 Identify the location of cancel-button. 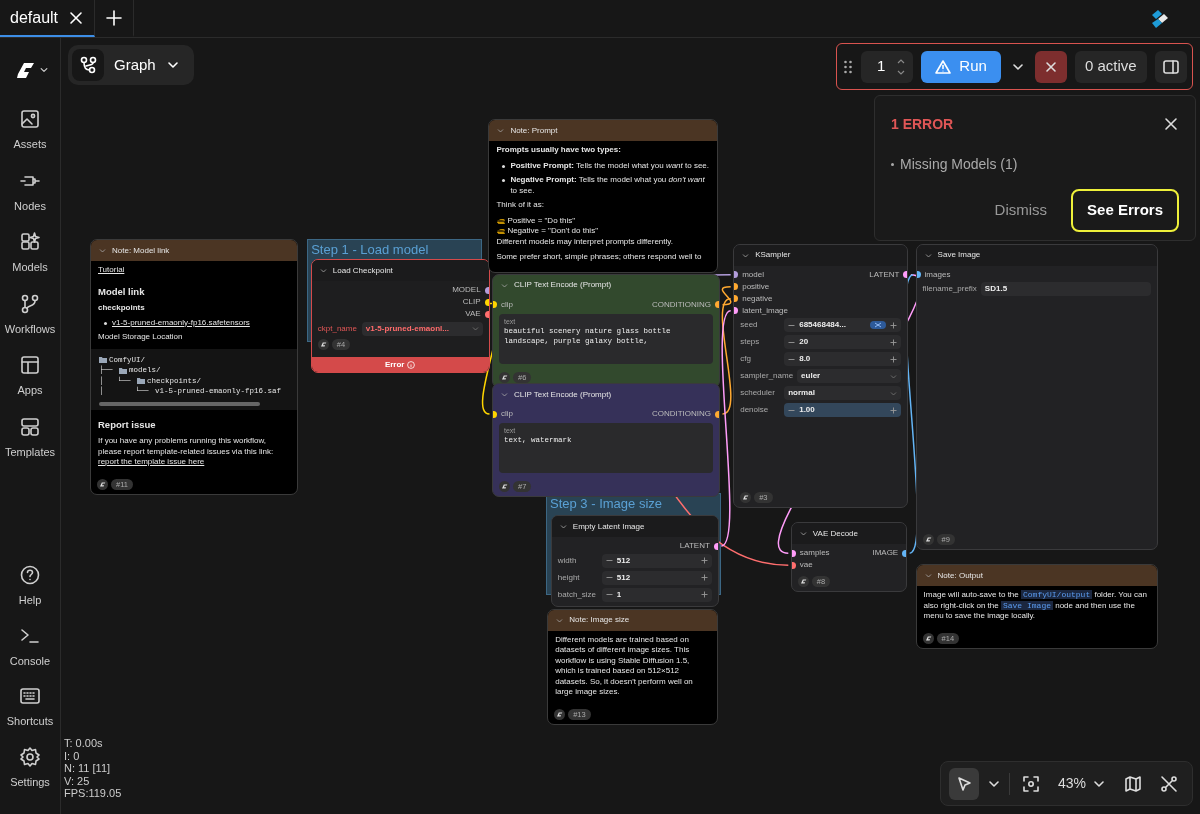
(1050, 66).